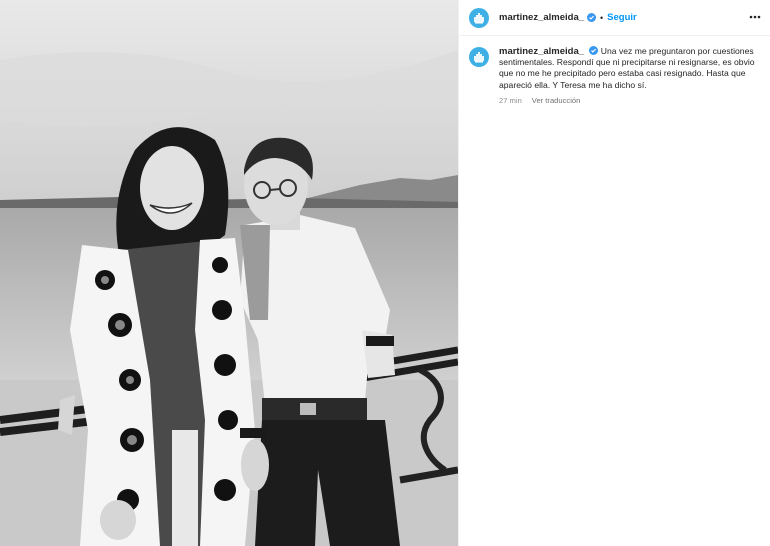 Image resolution: width=770 pixels, height=546 pixels. Describe the element at coordinates (556, 100) in the screenshot. I see `see-translation-button: Ver traducción` at that location.